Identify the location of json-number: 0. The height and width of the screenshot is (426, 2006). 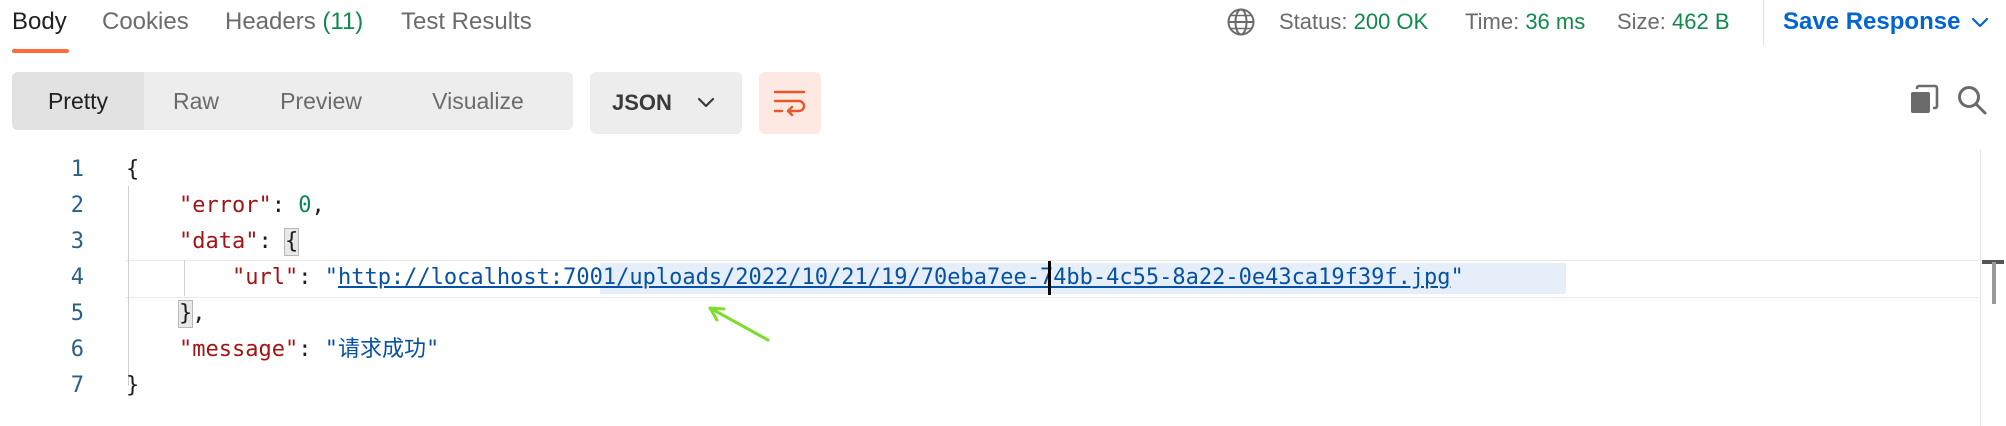
(305, 205).